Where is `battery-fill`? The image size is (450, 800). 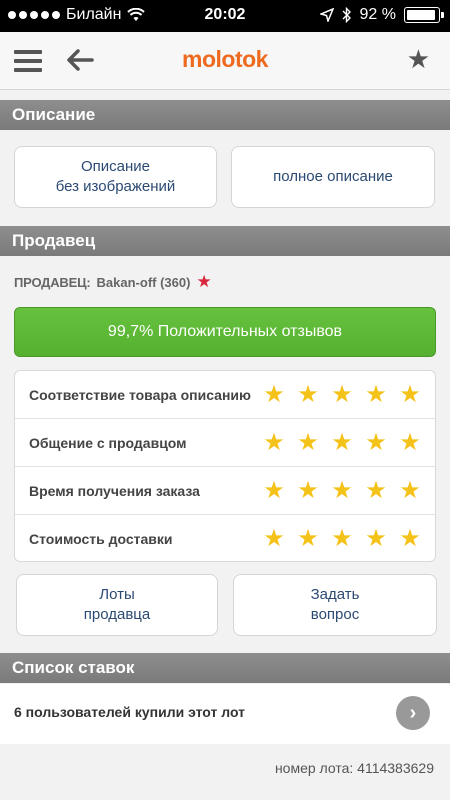
battery-fill is located at coordinates (421, 15).